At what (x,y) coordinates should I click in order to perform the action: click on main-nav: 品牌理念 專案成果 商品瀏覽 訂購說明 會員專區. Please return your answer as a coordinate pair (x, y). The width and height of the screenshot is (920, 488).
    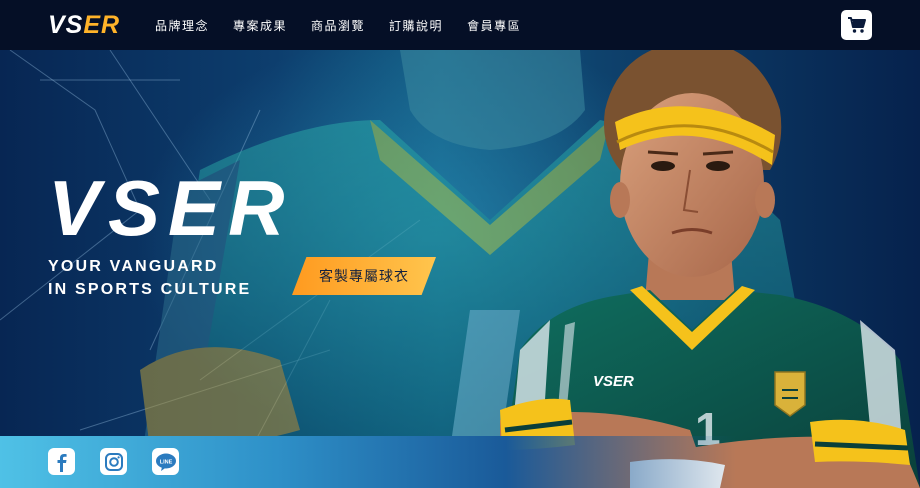
    Looking at the image, I should click on (338, 25).